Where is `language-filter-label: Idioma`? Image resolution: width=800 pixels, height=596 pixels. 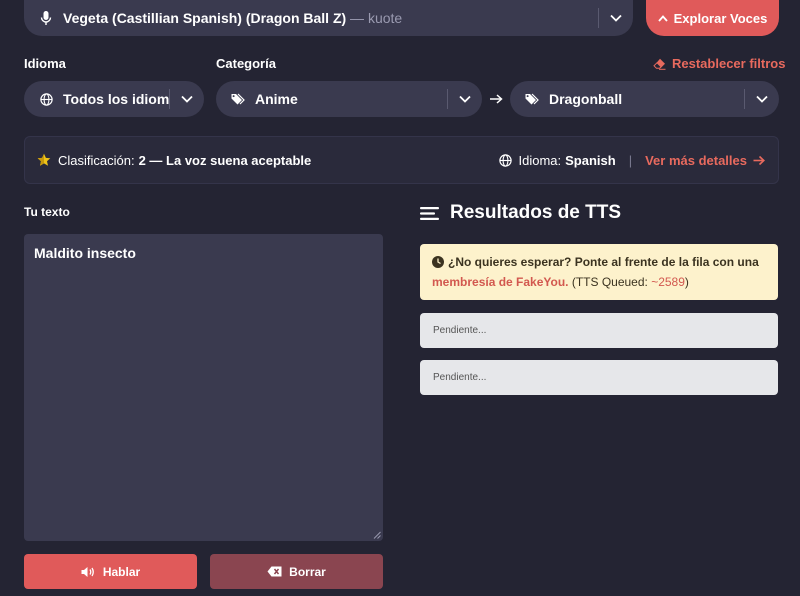
language-filter-label: Idioma is located at coordinates (45, 63).